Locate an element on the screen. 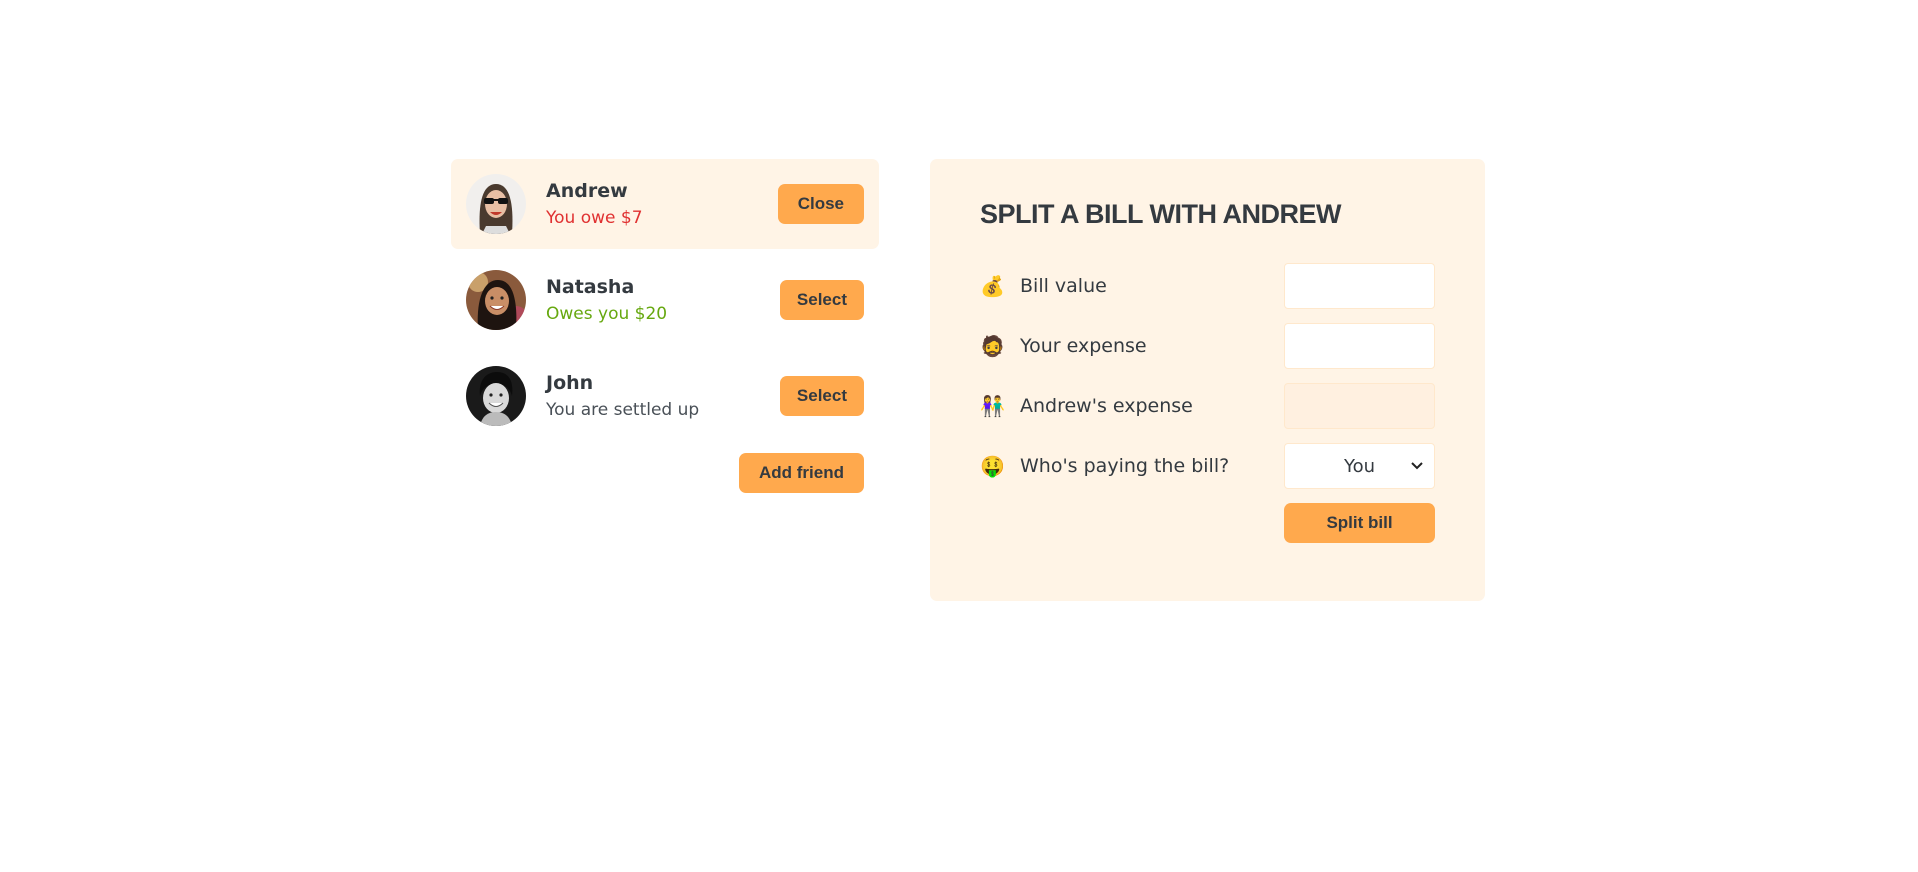 The image size is (1918, 872). payer-text: Who's paying the bill? is located at coordinates (1125, 466).